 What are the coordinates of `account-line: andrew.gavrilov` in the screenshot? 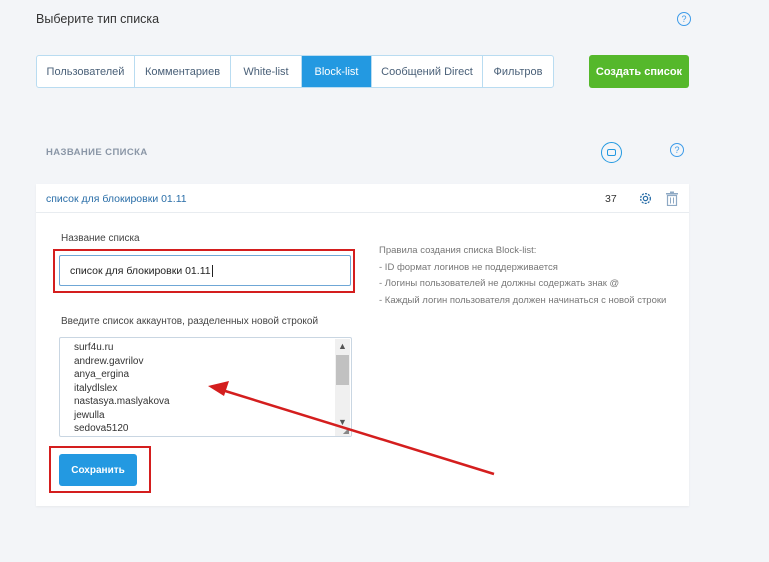 It's located at (109, 361).